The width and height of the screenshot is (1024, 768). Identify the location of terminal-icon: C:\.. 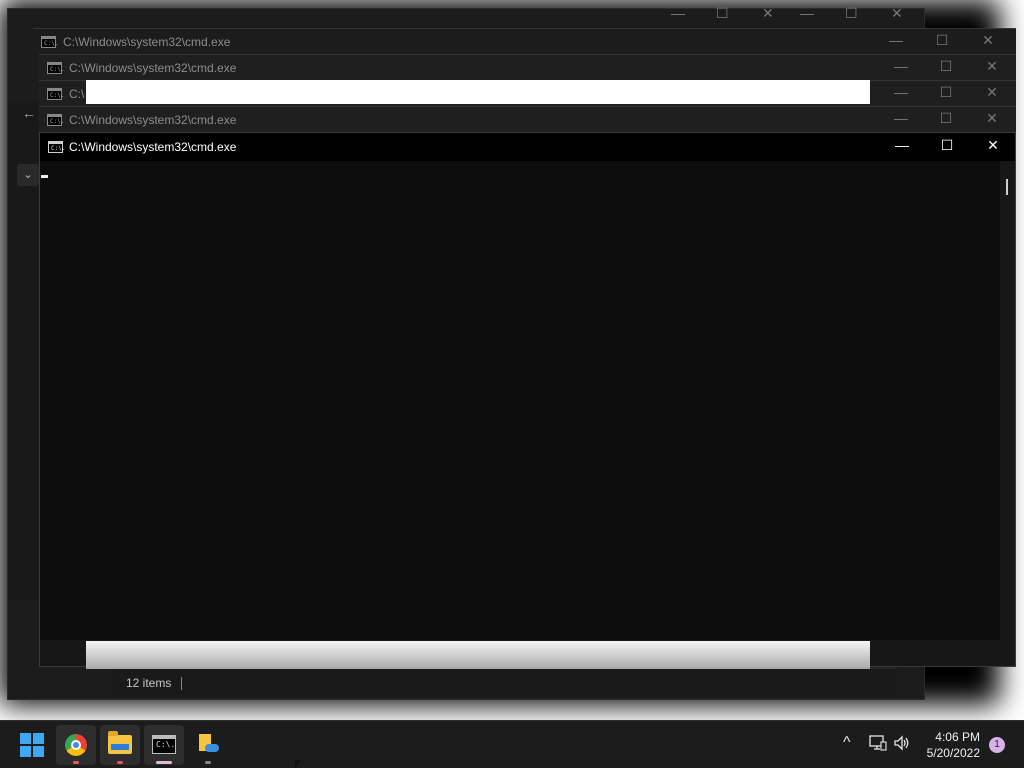
(164, 744).